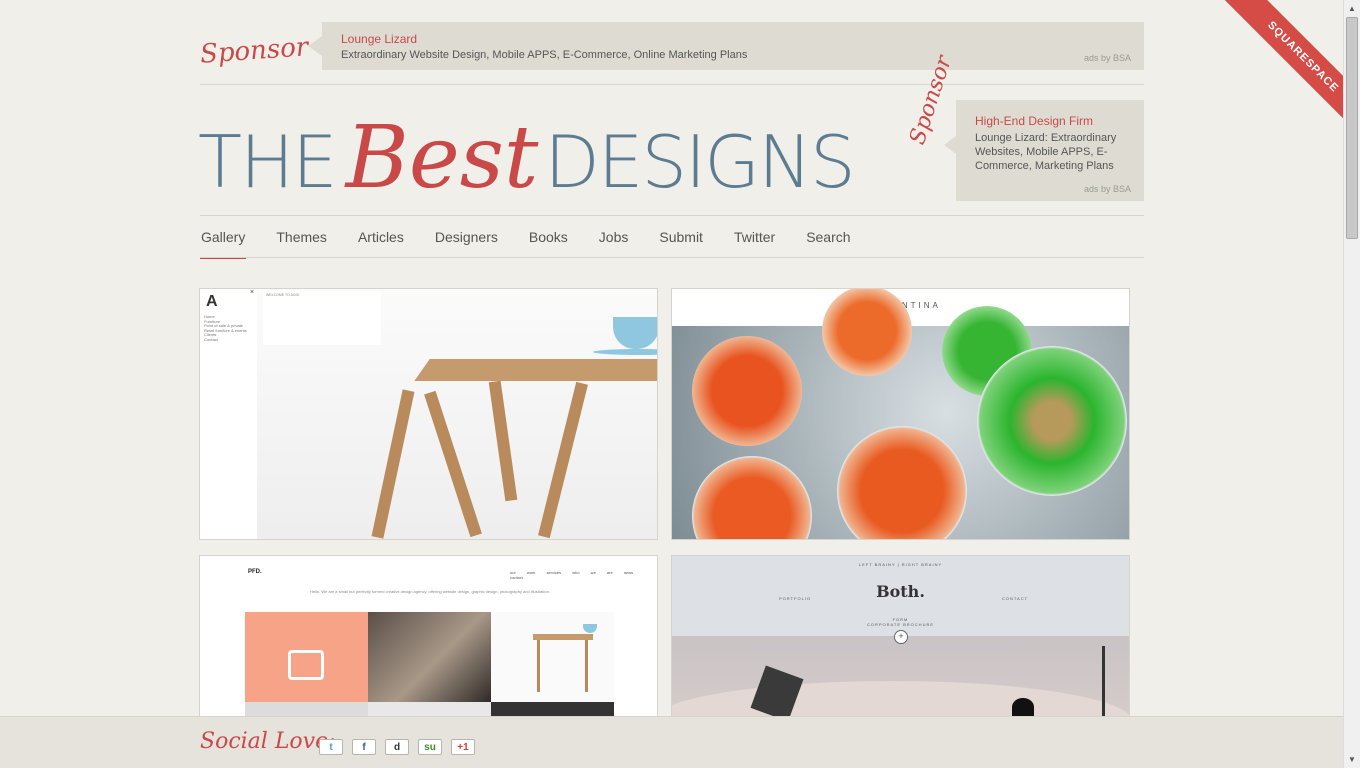  I want to click on camera-icon, so click(306, 665).